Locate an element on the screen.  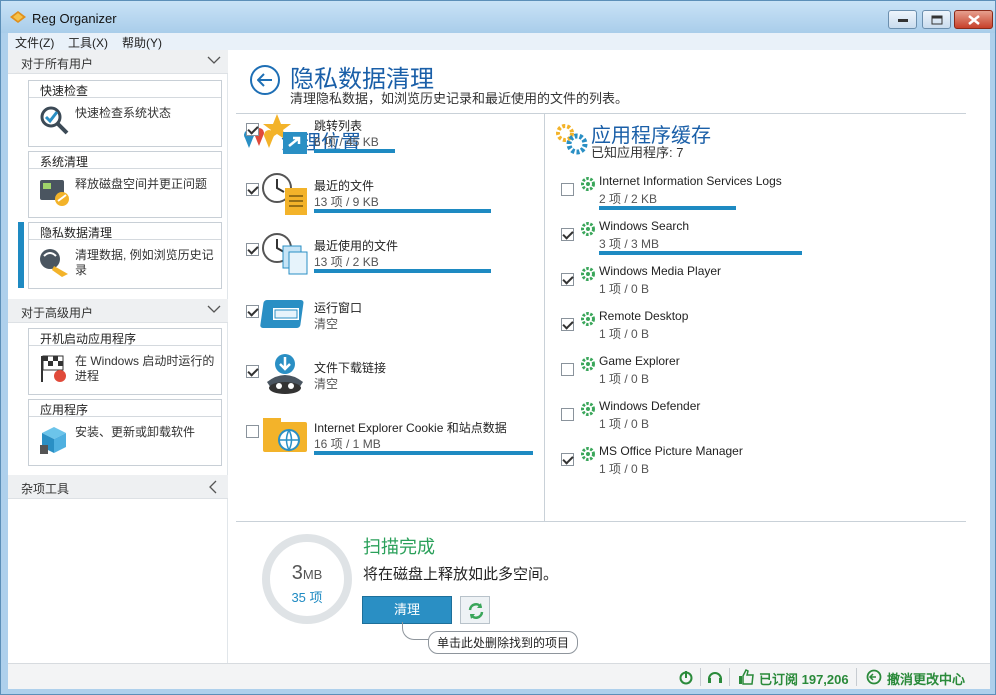
app-logo-icon is located at coordinates (18, 17).